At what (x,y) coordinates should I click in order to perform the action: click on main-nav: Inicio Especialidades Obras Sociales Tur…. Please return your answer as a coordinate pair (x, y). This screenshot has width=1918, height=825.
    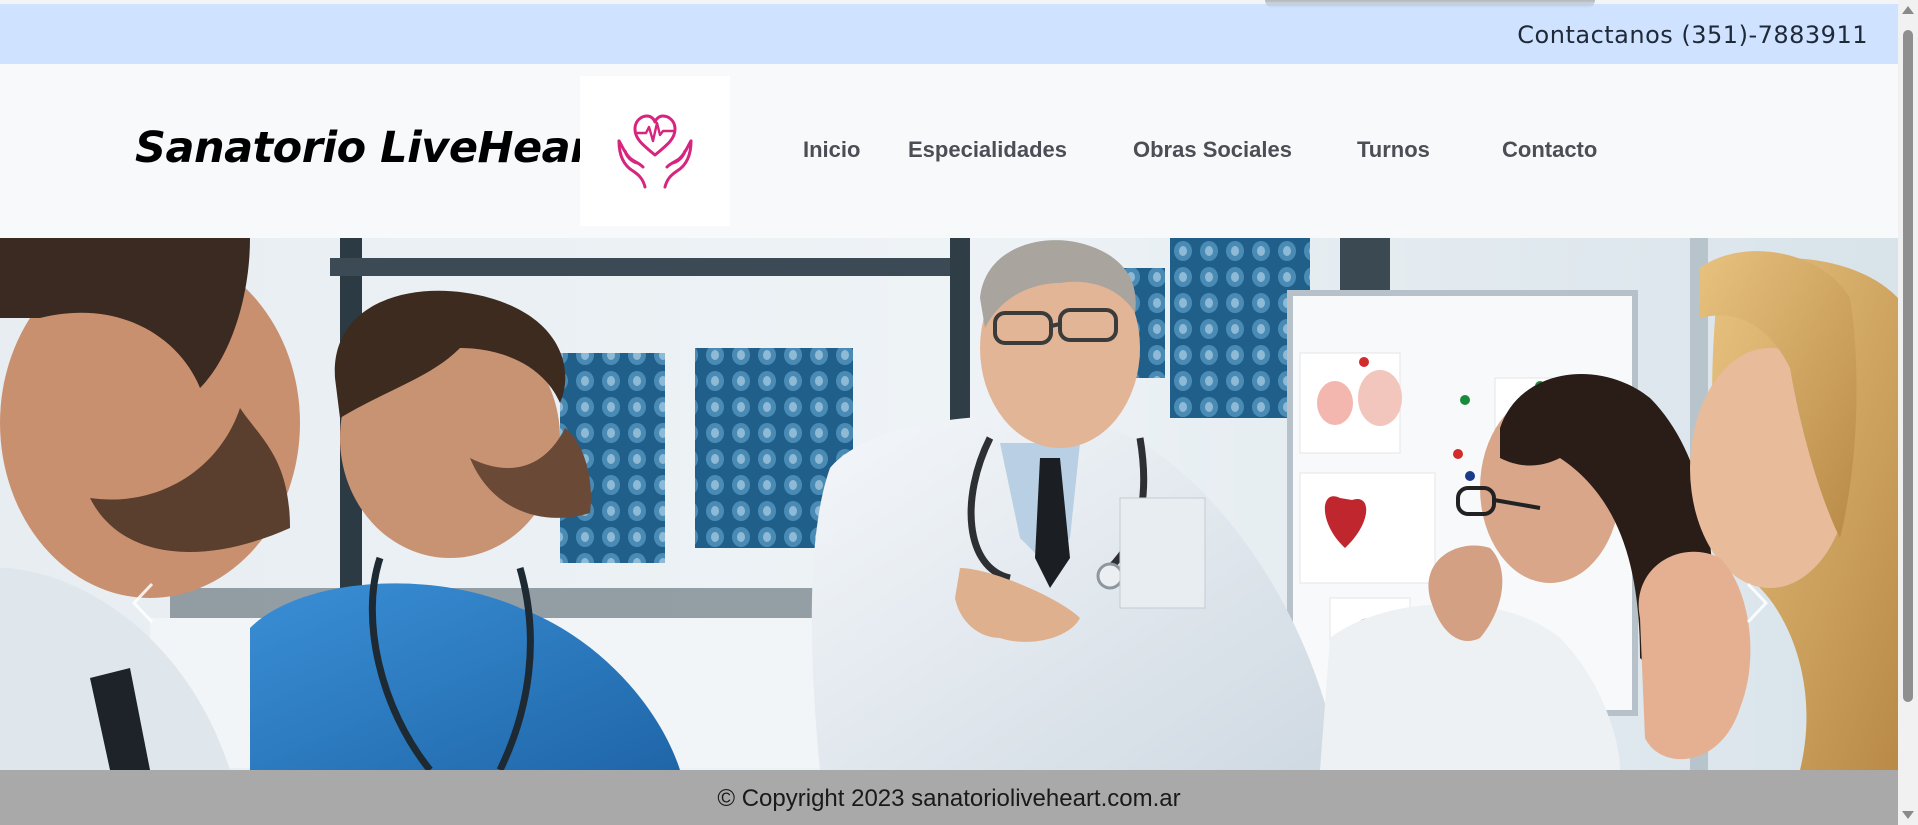
    Looking at the image, I should click on (949, 153).